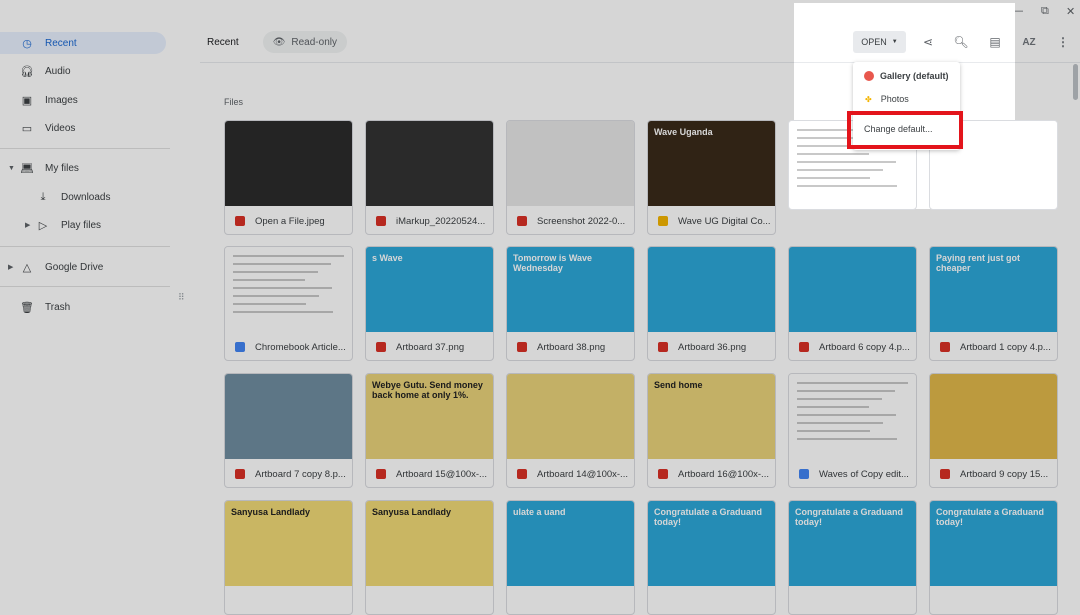 This screenshot has height=615, width=1080. I want to click on open-button: OPEN ▼, so click(879, 42).